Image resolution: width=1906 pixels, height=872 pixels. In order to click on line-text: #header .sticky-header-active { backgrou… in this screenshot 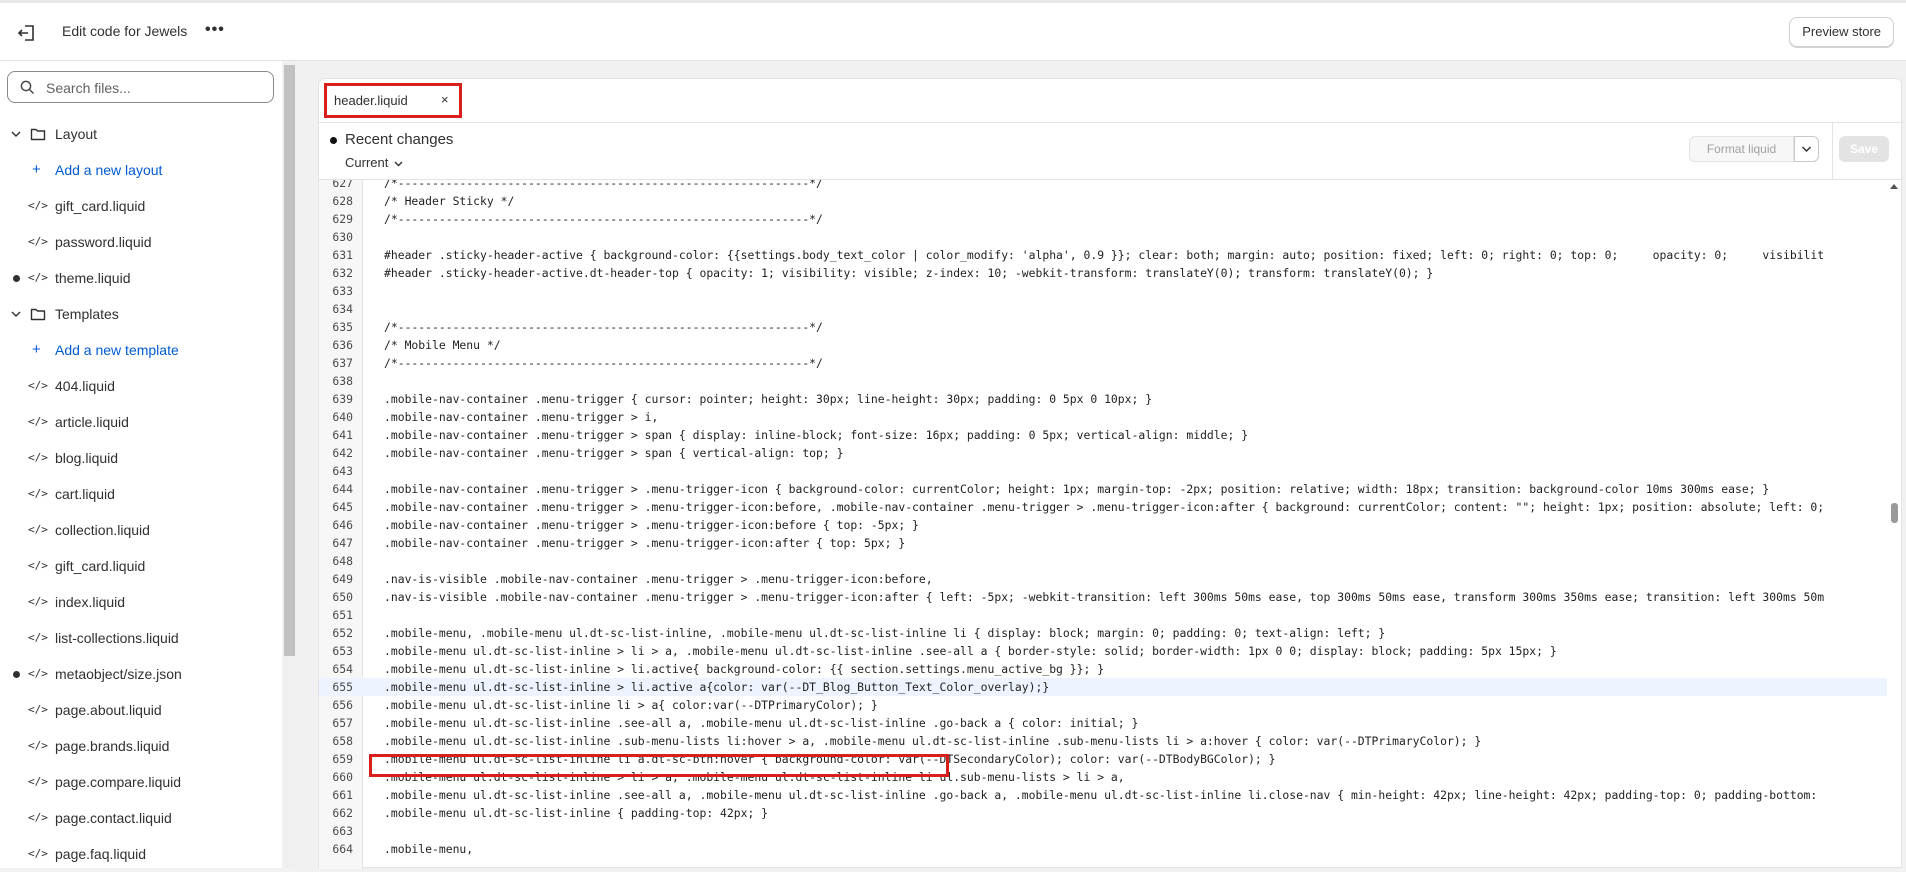, I will do `click(1104, 255)`.